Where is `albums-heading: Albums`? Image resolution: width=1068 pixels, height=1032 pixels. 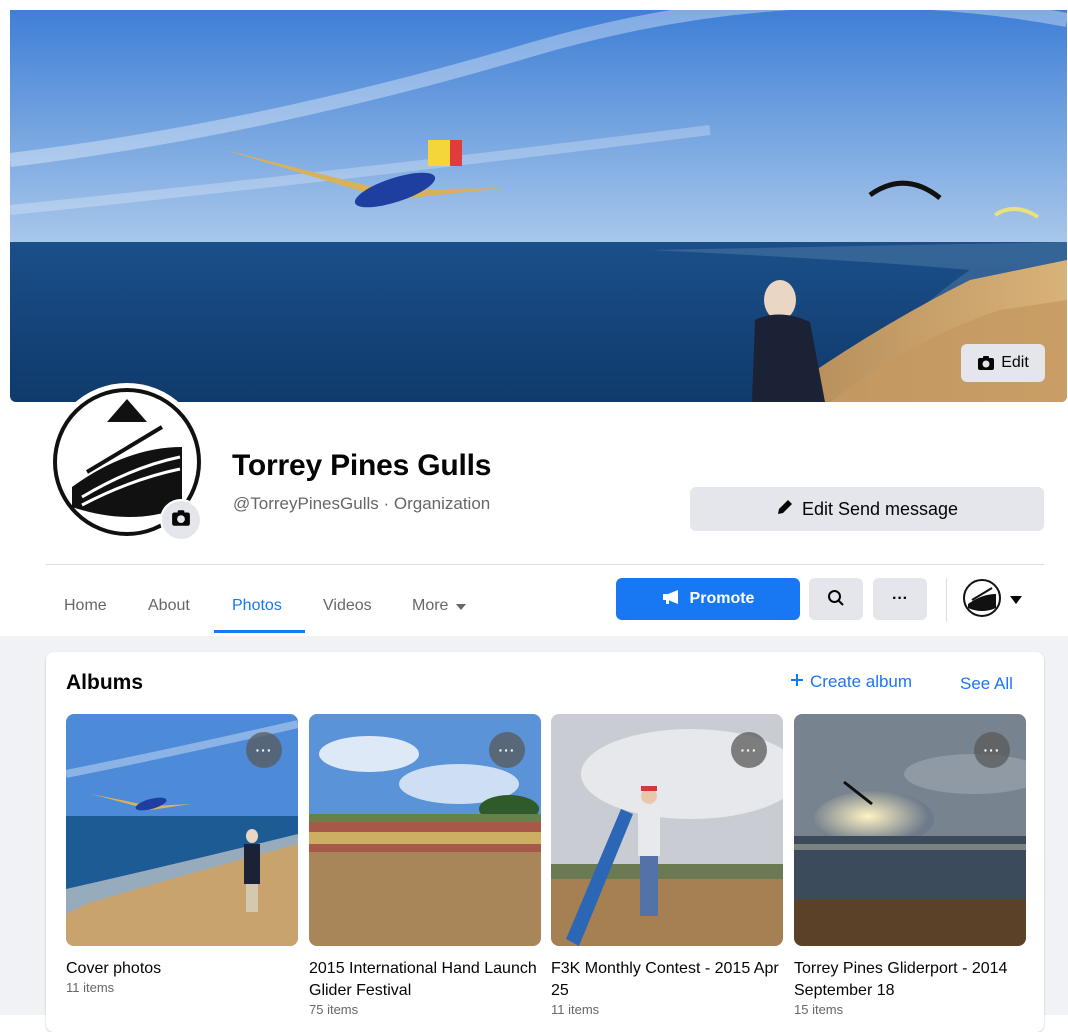 albums-heading: Albums is located at coordinates (105, 682).